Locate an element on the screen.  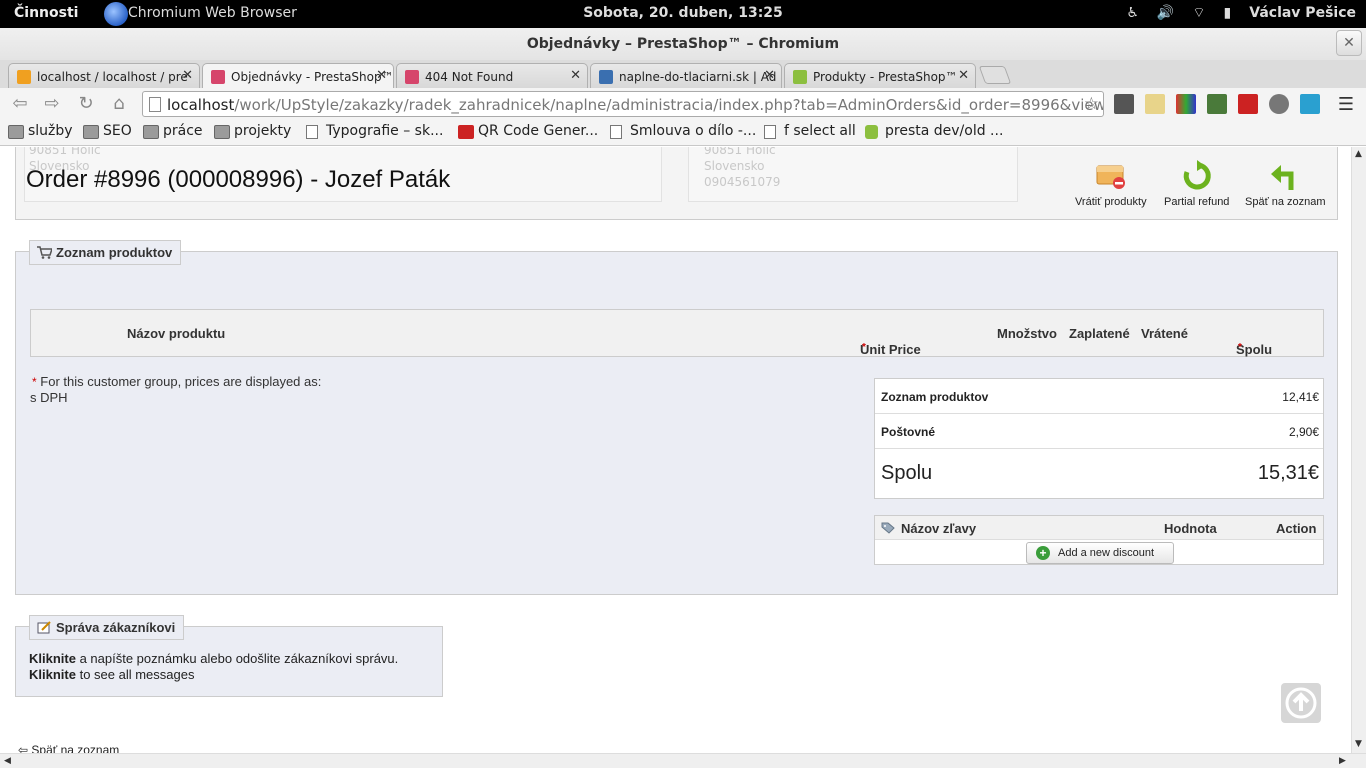
discounts-header: Názov zľavy Hodnota Action is located at coordinates (1099, 528).